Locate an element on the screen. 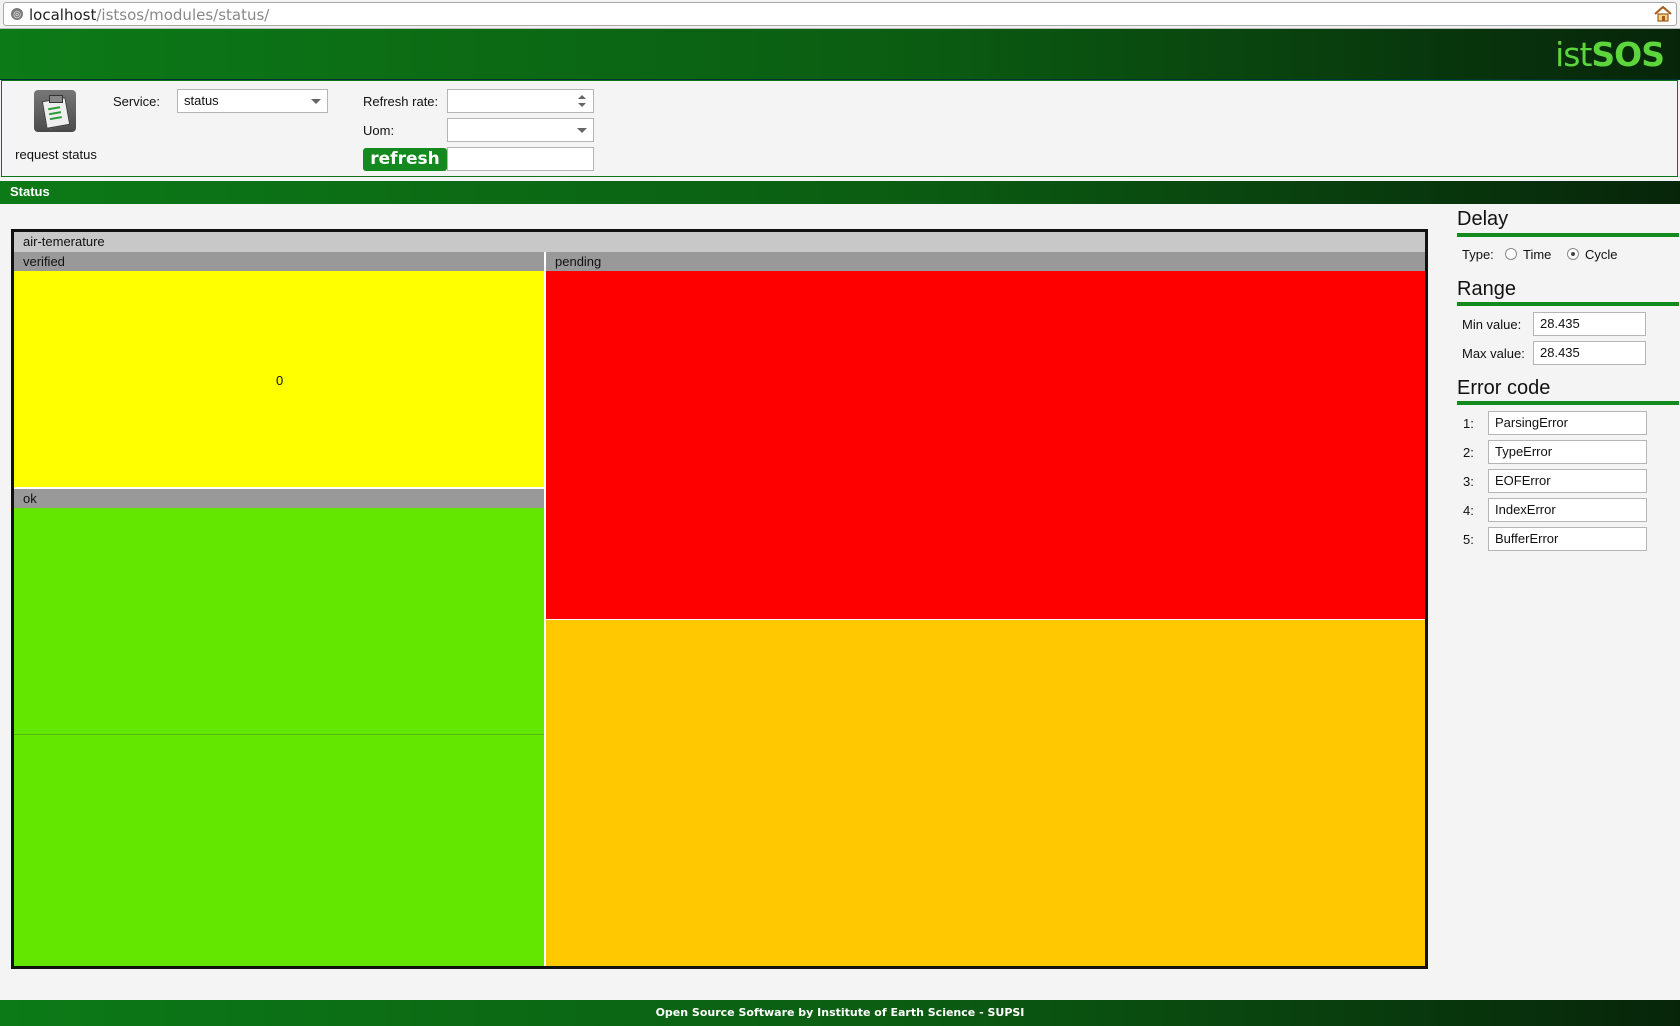 Image resolution: width=1680 pixels, height=1026 pixels. clipboard-icon is located at coordinates (55, 111).